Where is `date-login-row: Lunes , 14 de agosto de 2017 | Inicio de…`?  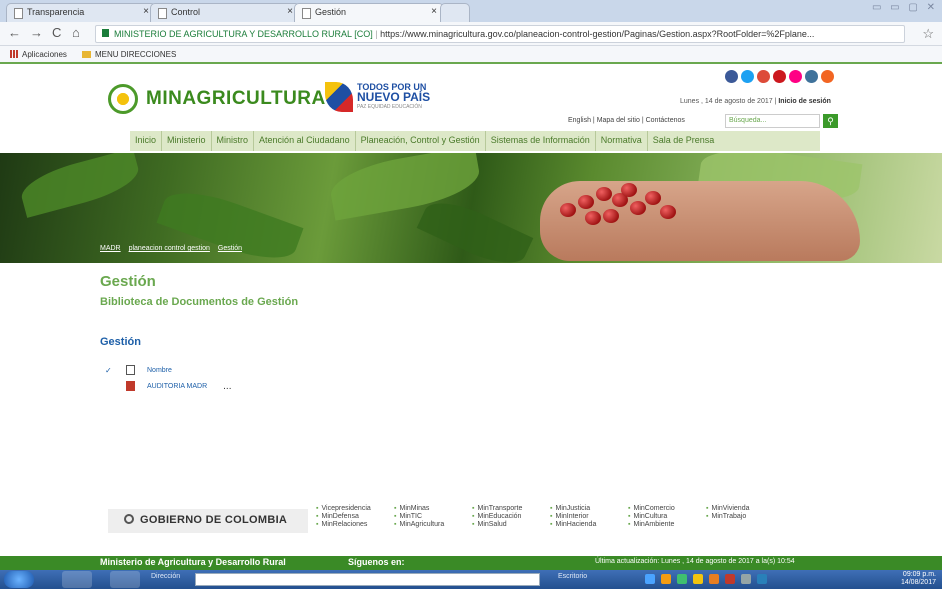
date-login-row: Lunes , 14 de agosto de 2017 | Inicio de… is located at coordinates (755, 101).